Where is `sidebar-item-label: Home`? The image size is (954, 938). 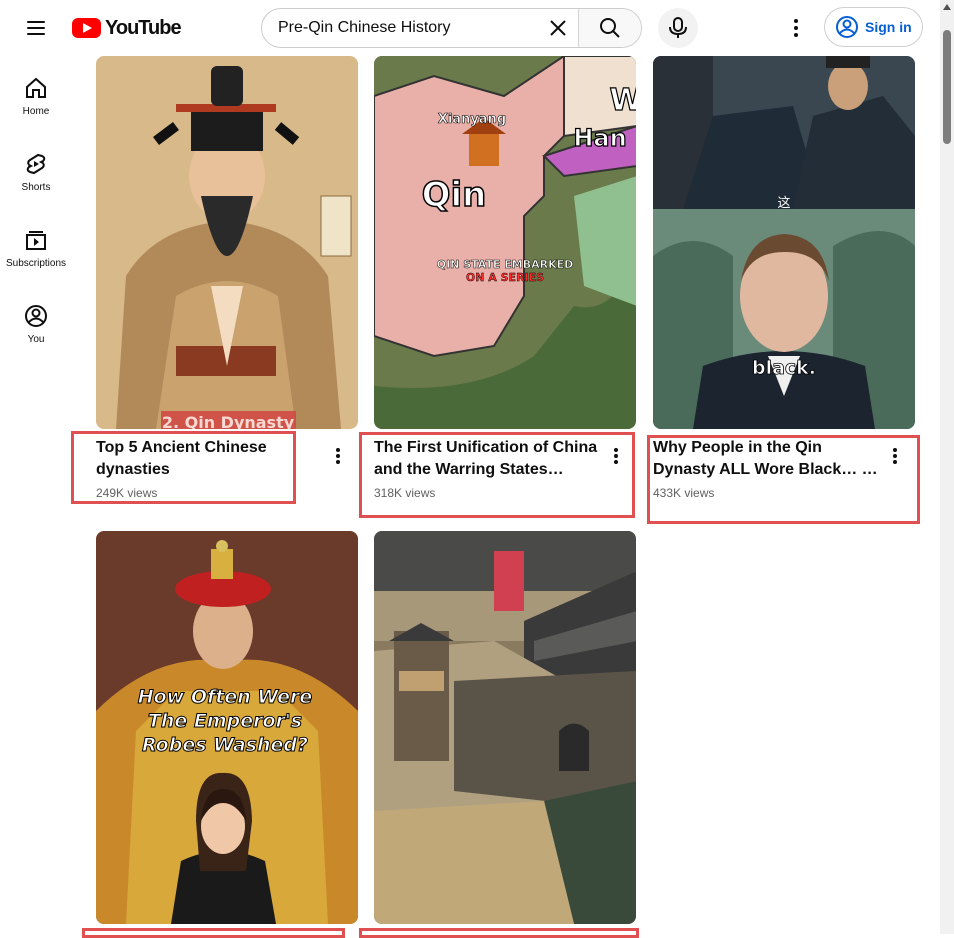 sidebar-item-label: Home is located at coordinates (36, 111).